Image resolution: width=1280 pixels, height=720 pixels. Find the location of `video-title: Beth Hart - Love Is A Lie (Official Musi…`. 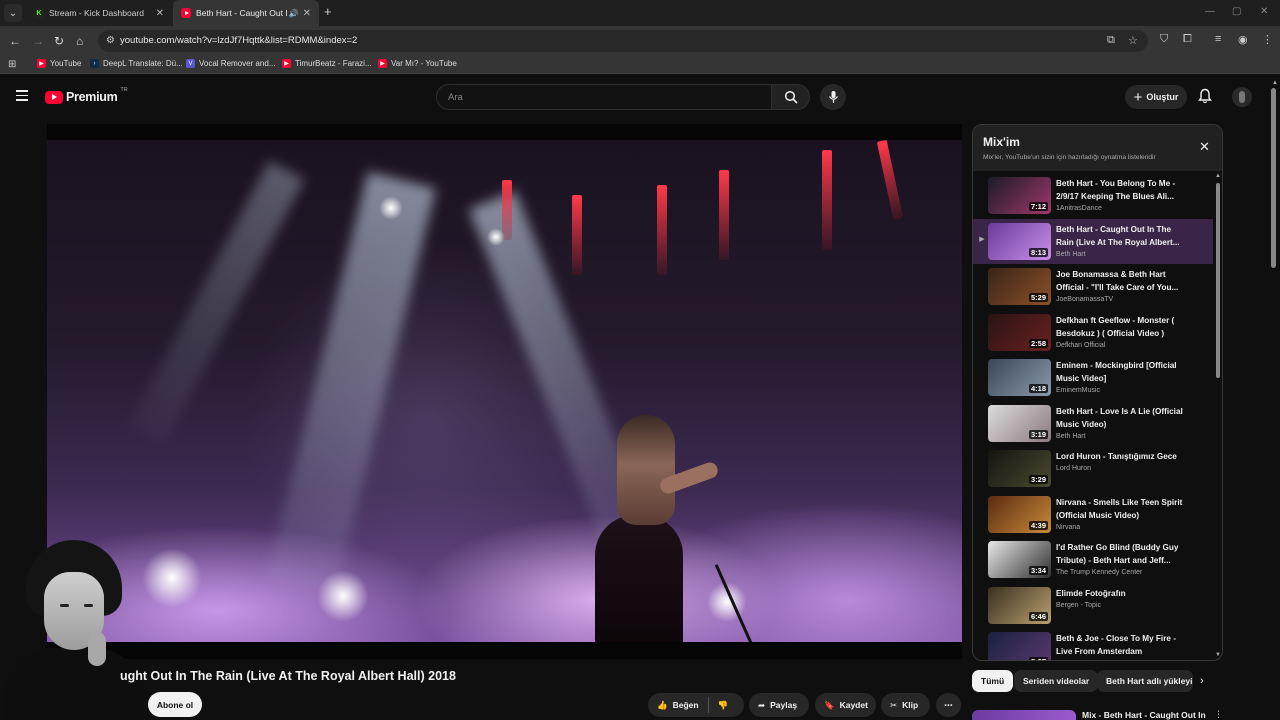

video-title: Beth Hart - Love Is A Lie (Official Musi… is located at coordinates (1121, 418).